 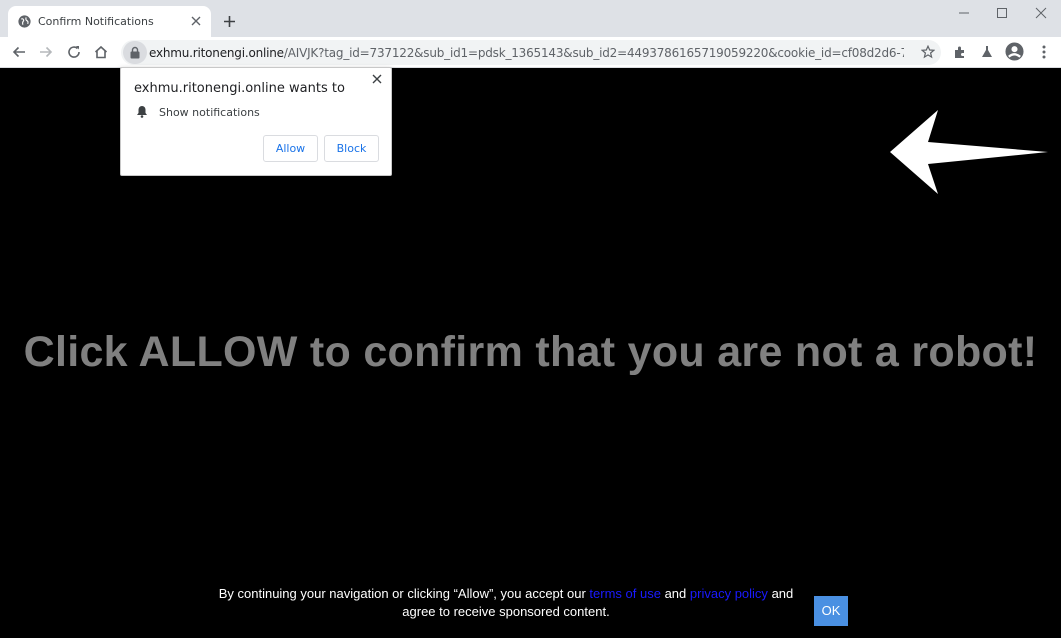 I want to click on maximize-icon, so click(x=1002, y=13).